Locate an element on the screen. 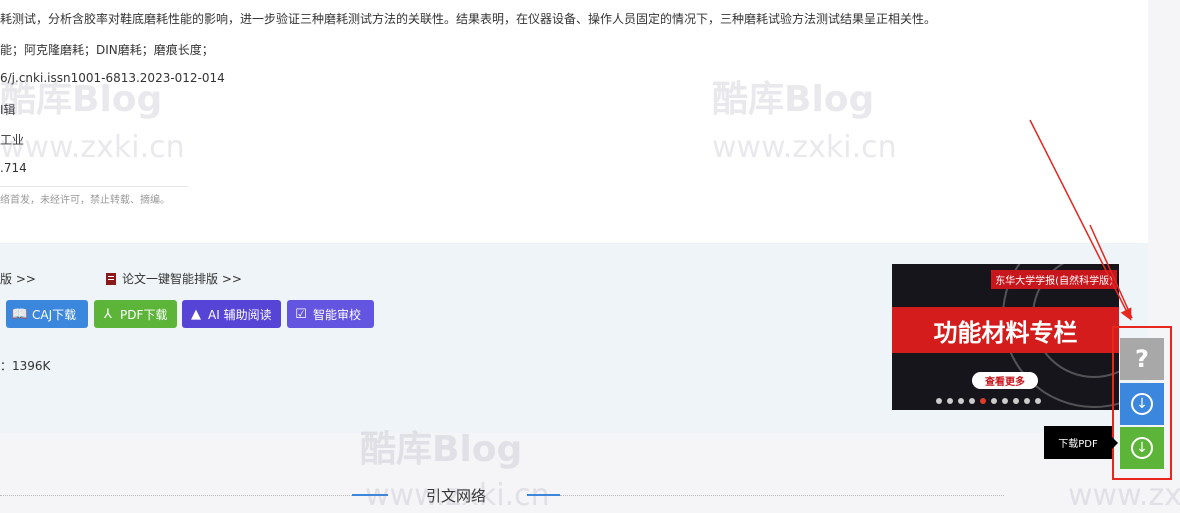  watermark-url: www.zxki.cn is located at coordinates (1124, 495).